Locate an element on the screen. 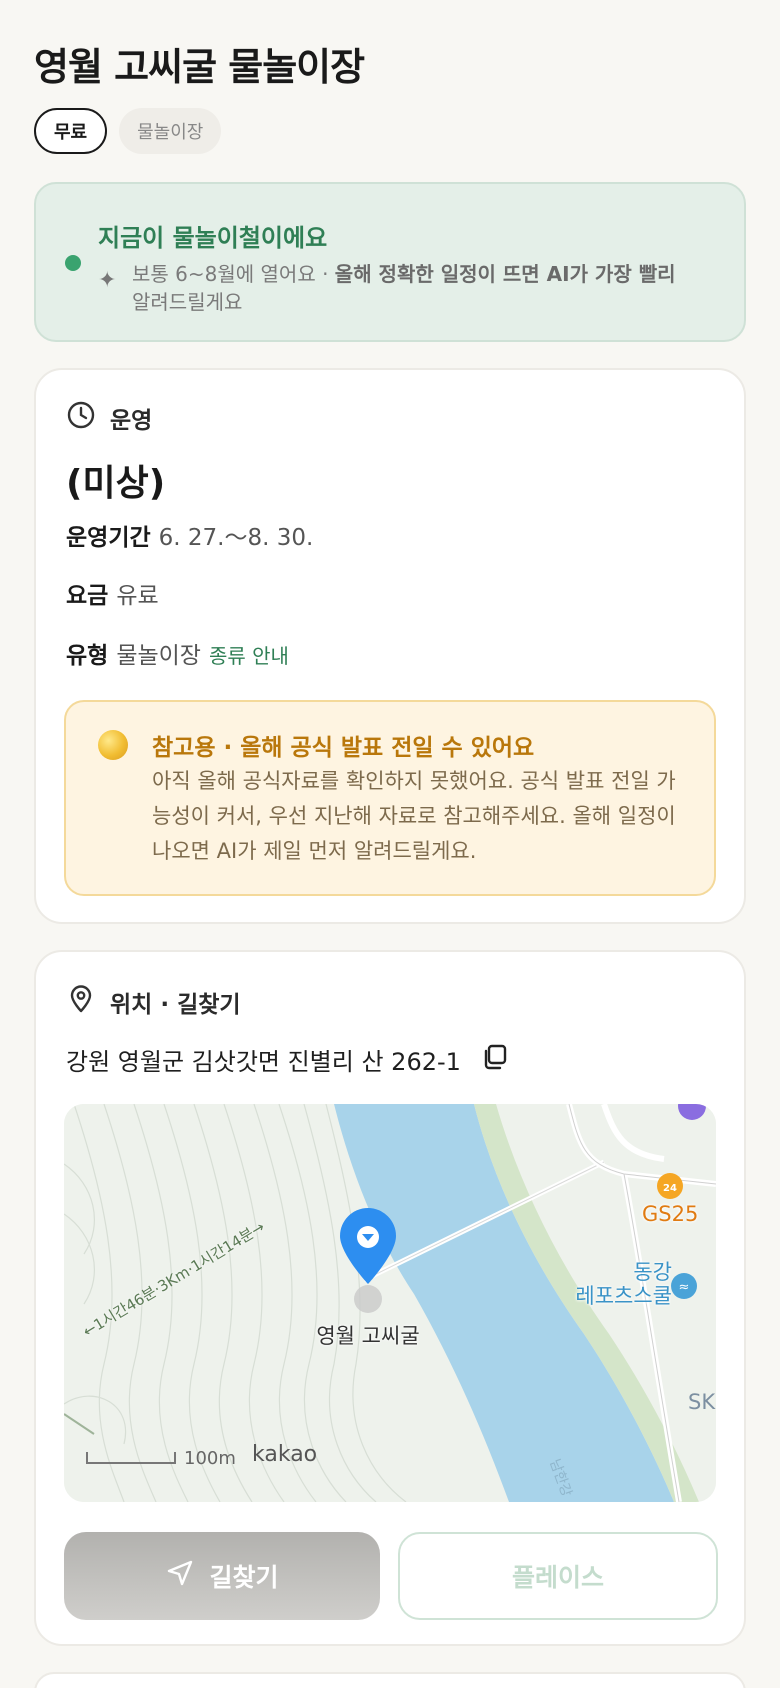  type-value: 물놀이장 is located at coordinates (158, 656).